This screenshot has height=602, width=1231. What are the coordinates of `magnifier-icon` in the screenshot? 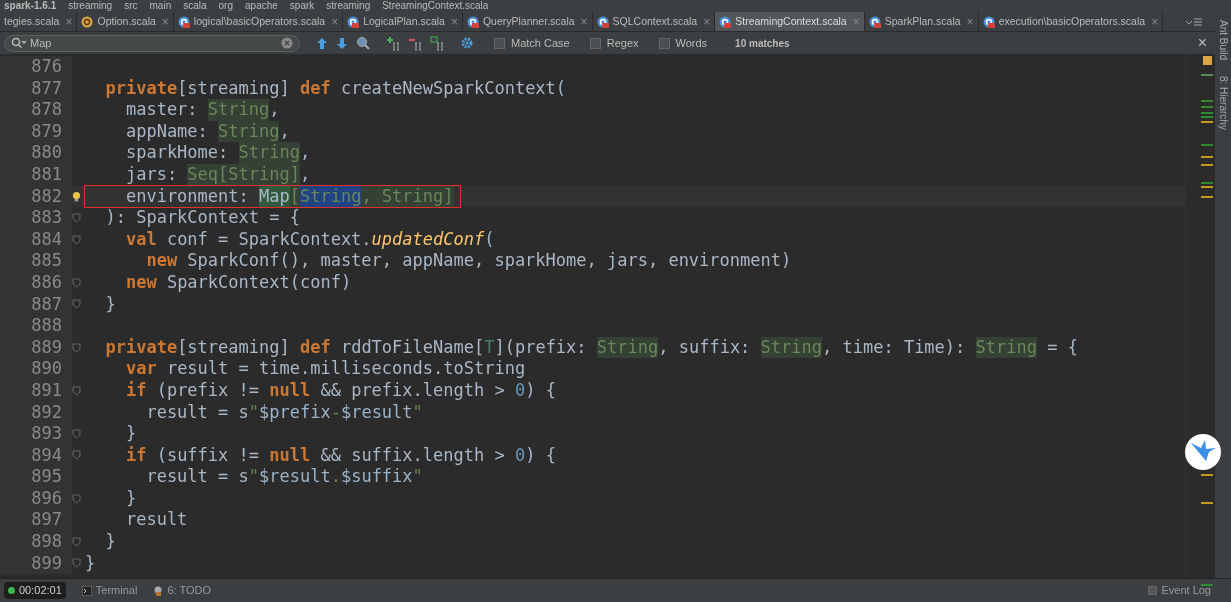 It's located at (363, 43).